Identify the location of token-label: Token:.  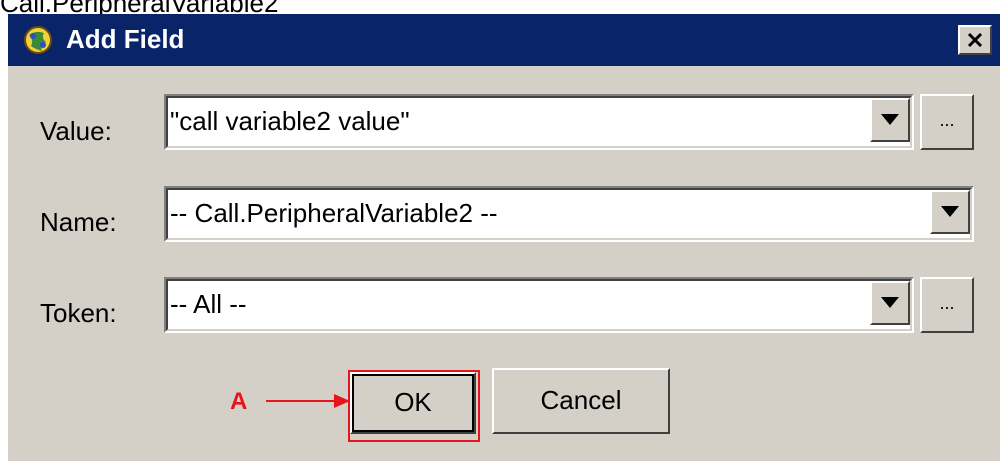
(78, 313).